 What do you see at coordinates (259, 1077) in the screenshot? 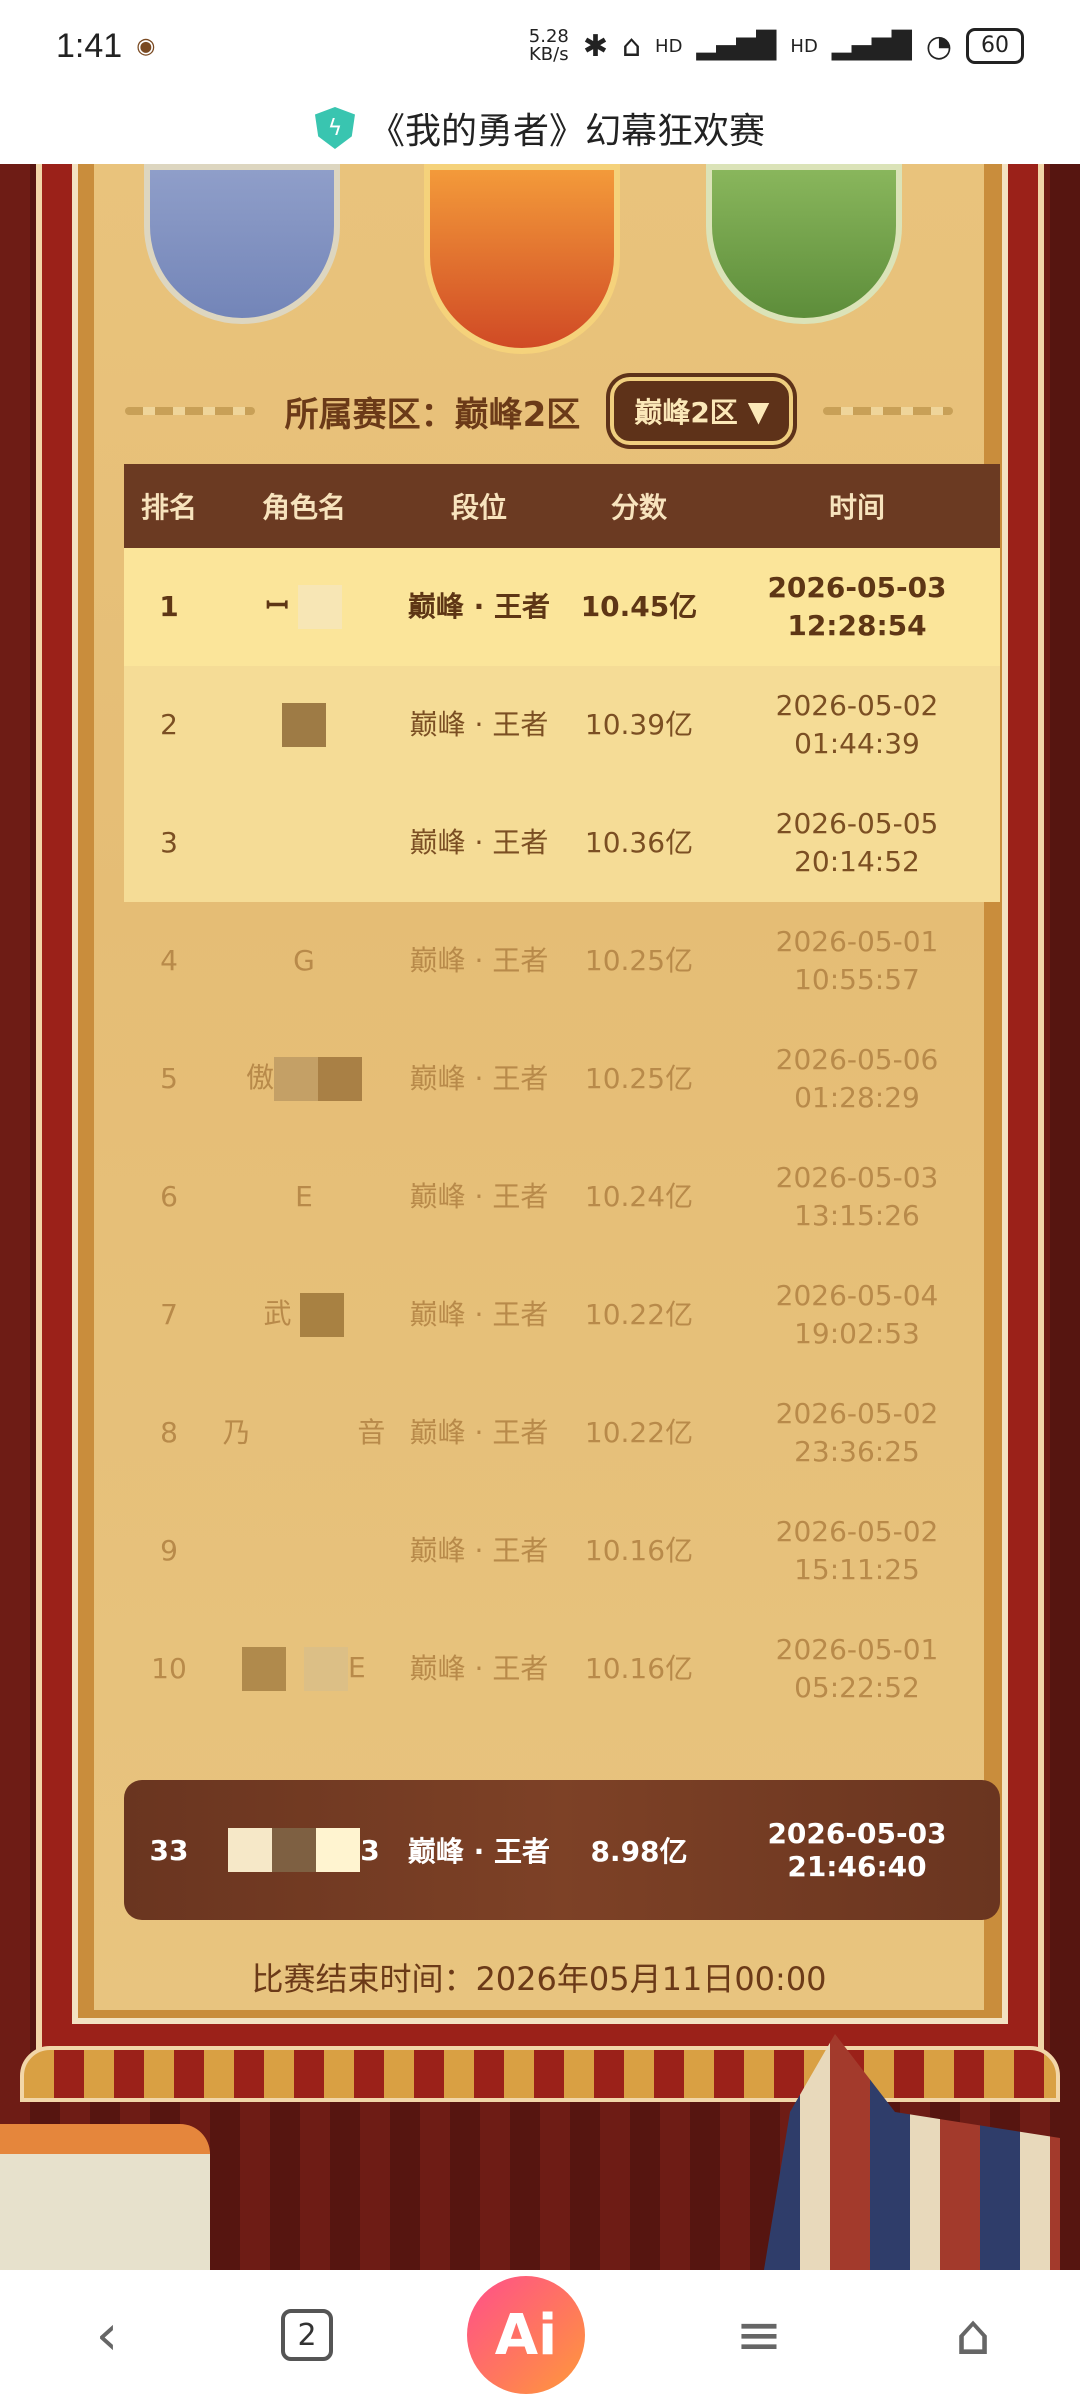
I see `name-text: 傲` at bounding box center [259, 1077].